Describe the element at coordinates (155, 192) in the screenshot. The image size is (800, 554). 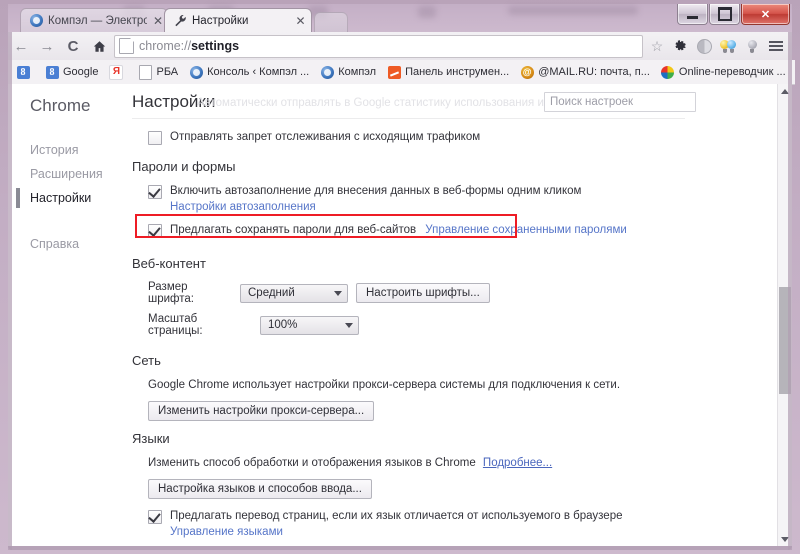
I see `autofill-checkbox` at that location.